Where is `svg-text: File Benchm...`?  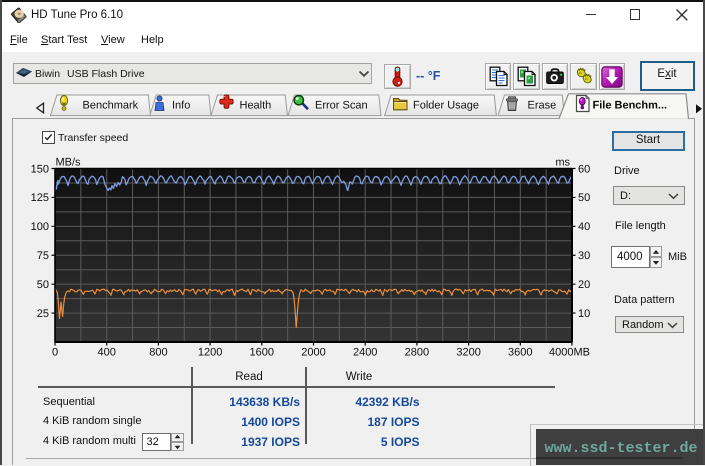 svg-text: File Benchm... is located at coordinates (630, 106).